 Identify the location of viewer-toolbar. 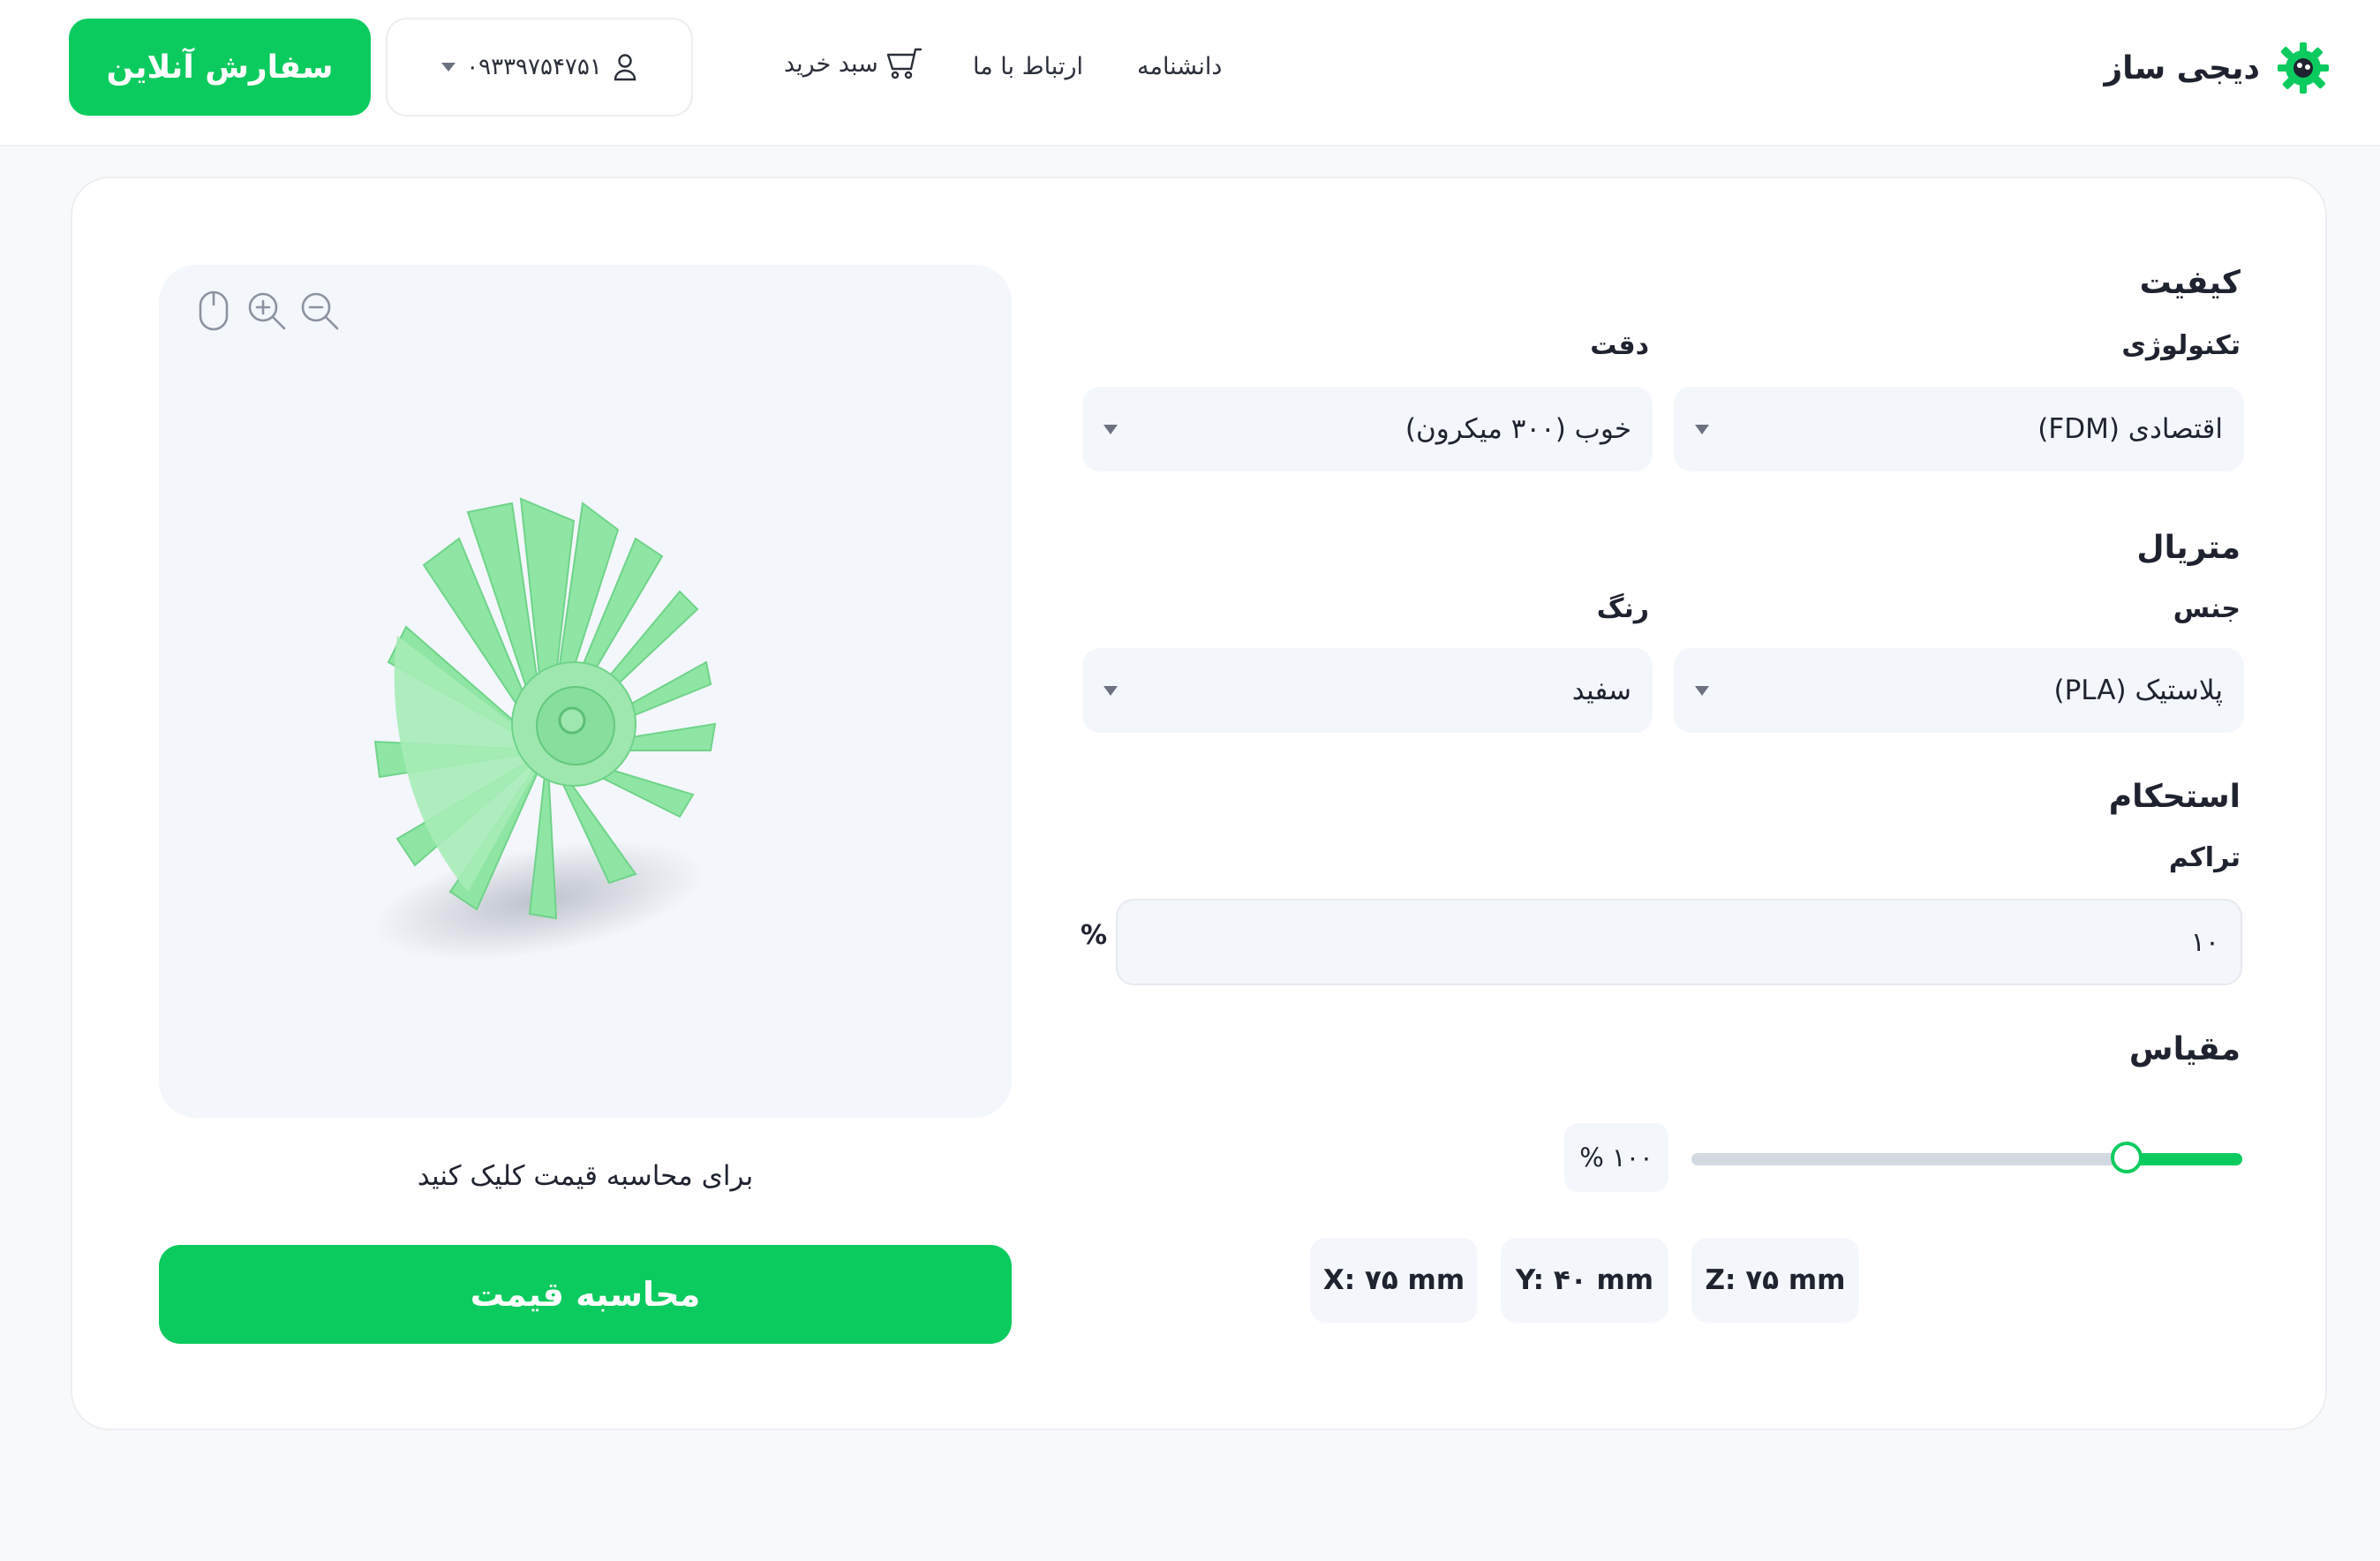
(267, 311).